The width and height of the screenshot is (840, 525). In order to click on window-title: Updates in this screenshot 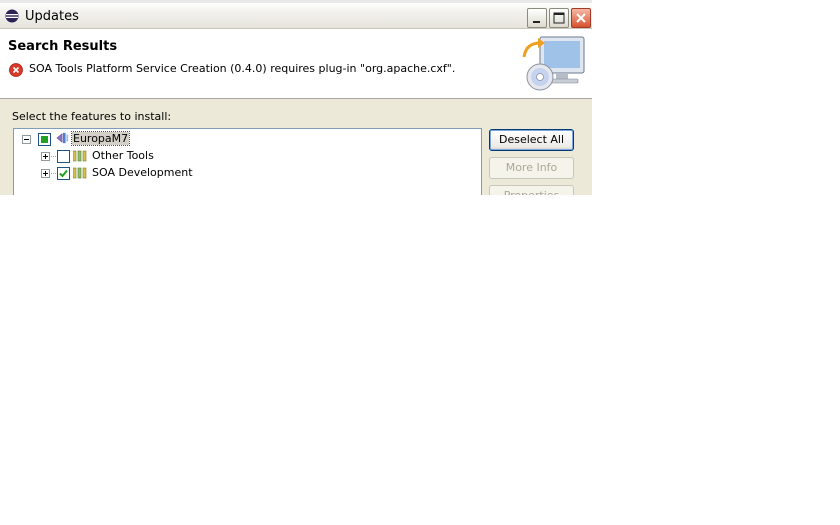, I will do `click(52, 16)`.